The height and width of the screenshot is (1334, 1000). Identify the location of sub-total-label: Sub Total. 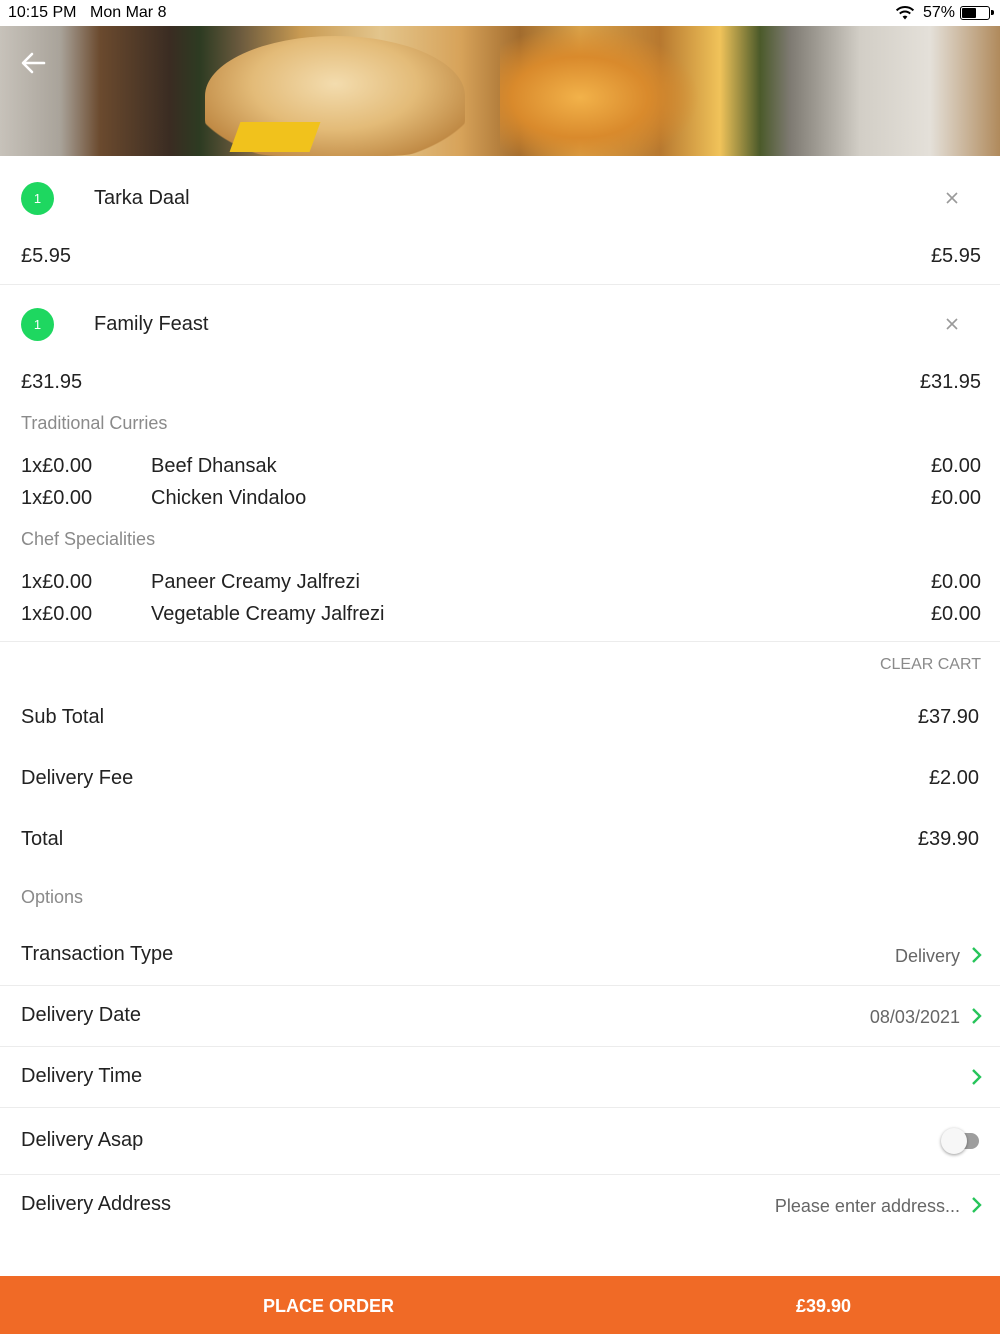
(63, 717).